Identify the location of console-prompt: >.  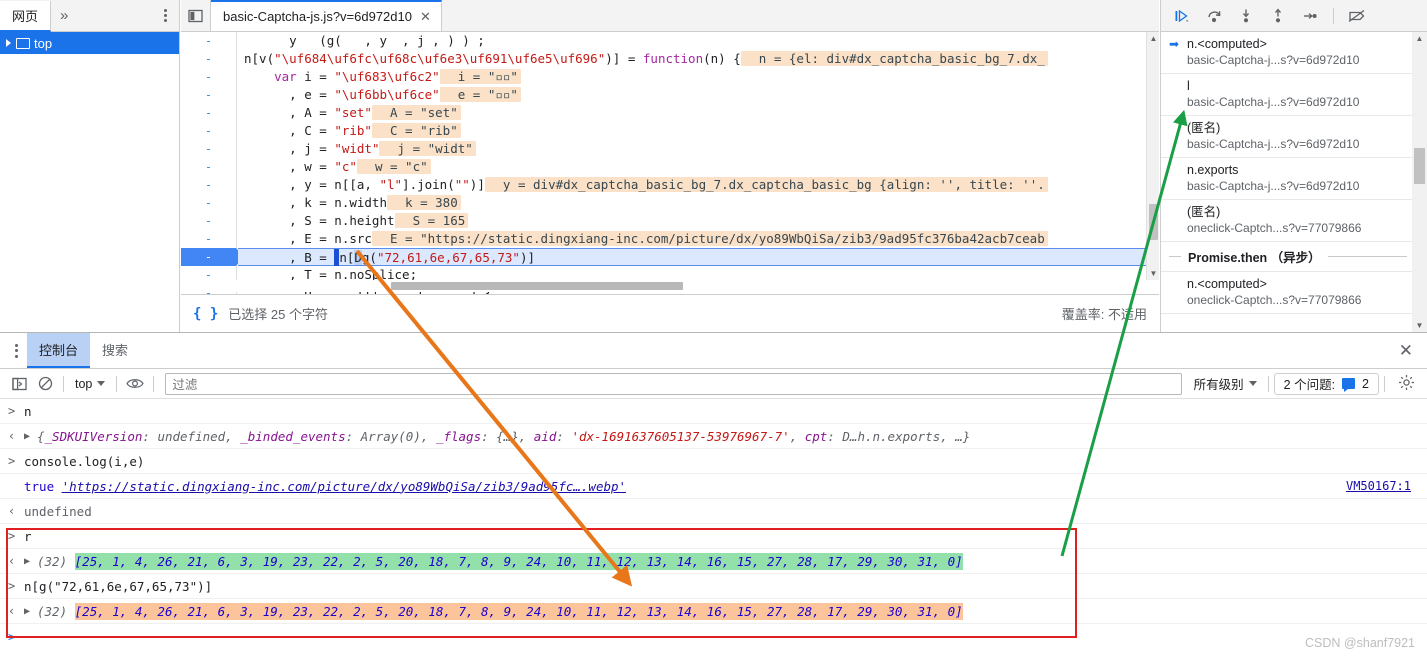
(713, 636).